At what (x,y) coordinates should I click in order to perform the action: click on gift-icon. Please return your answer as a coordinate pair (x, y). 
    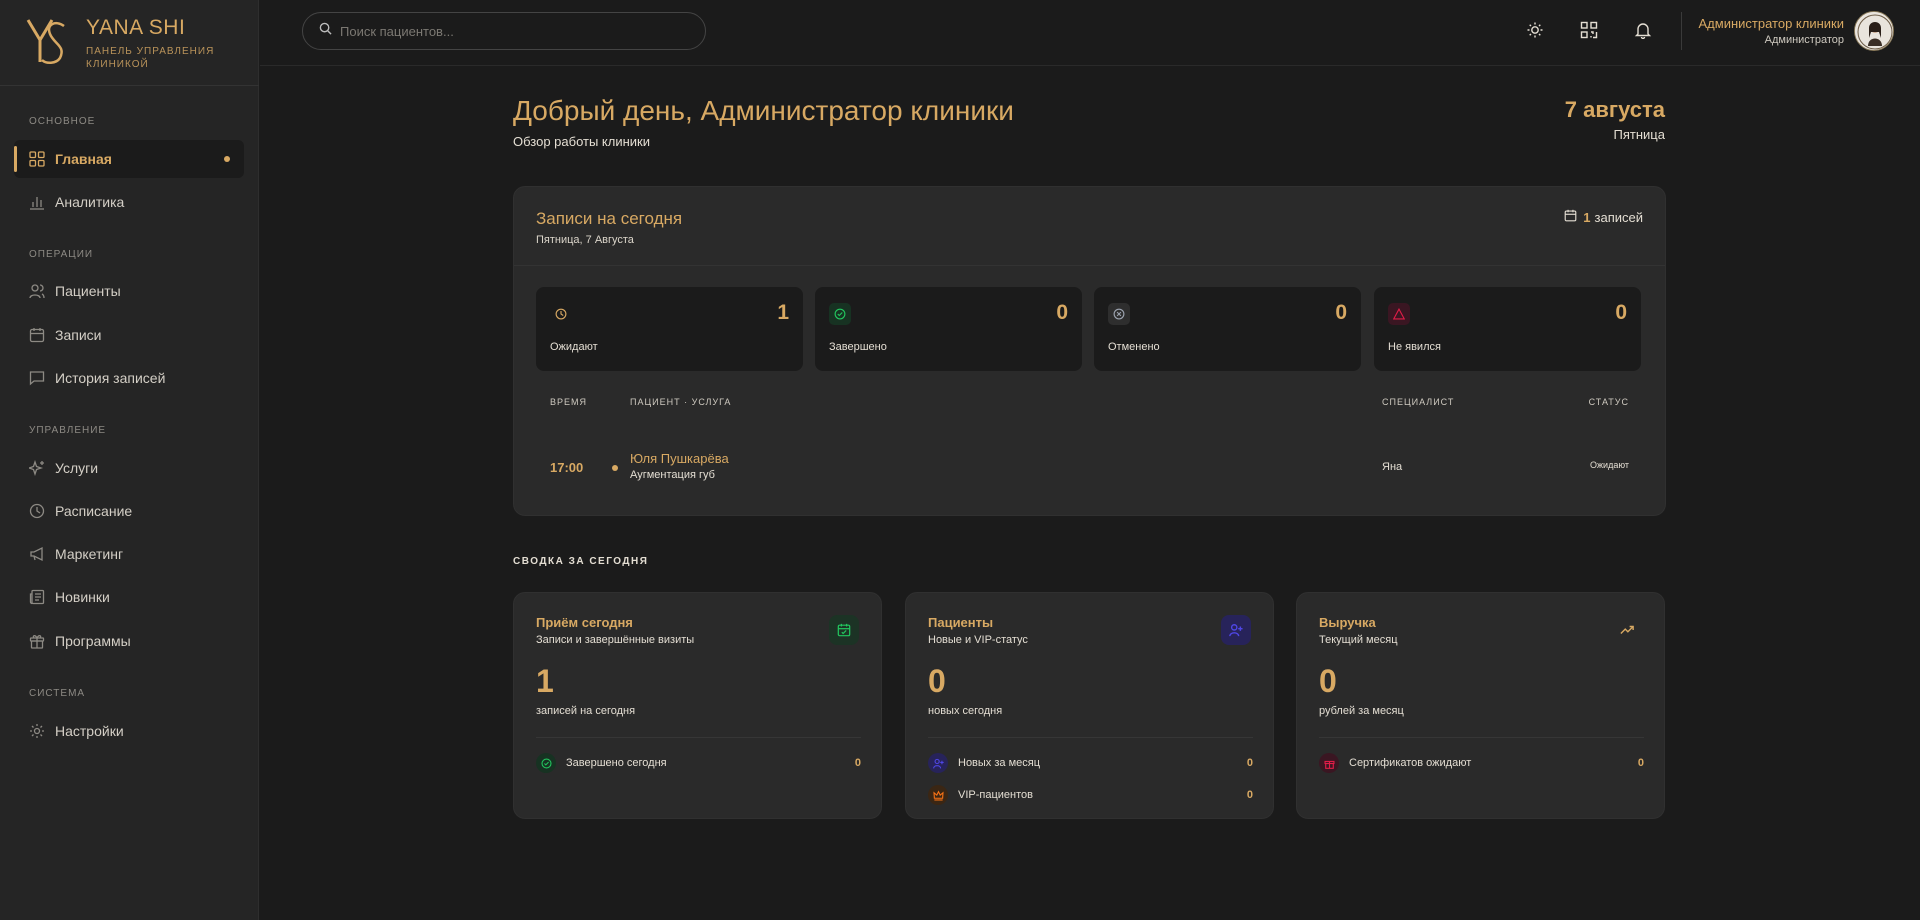
    Looking at the image, I should click on (1329, 763).